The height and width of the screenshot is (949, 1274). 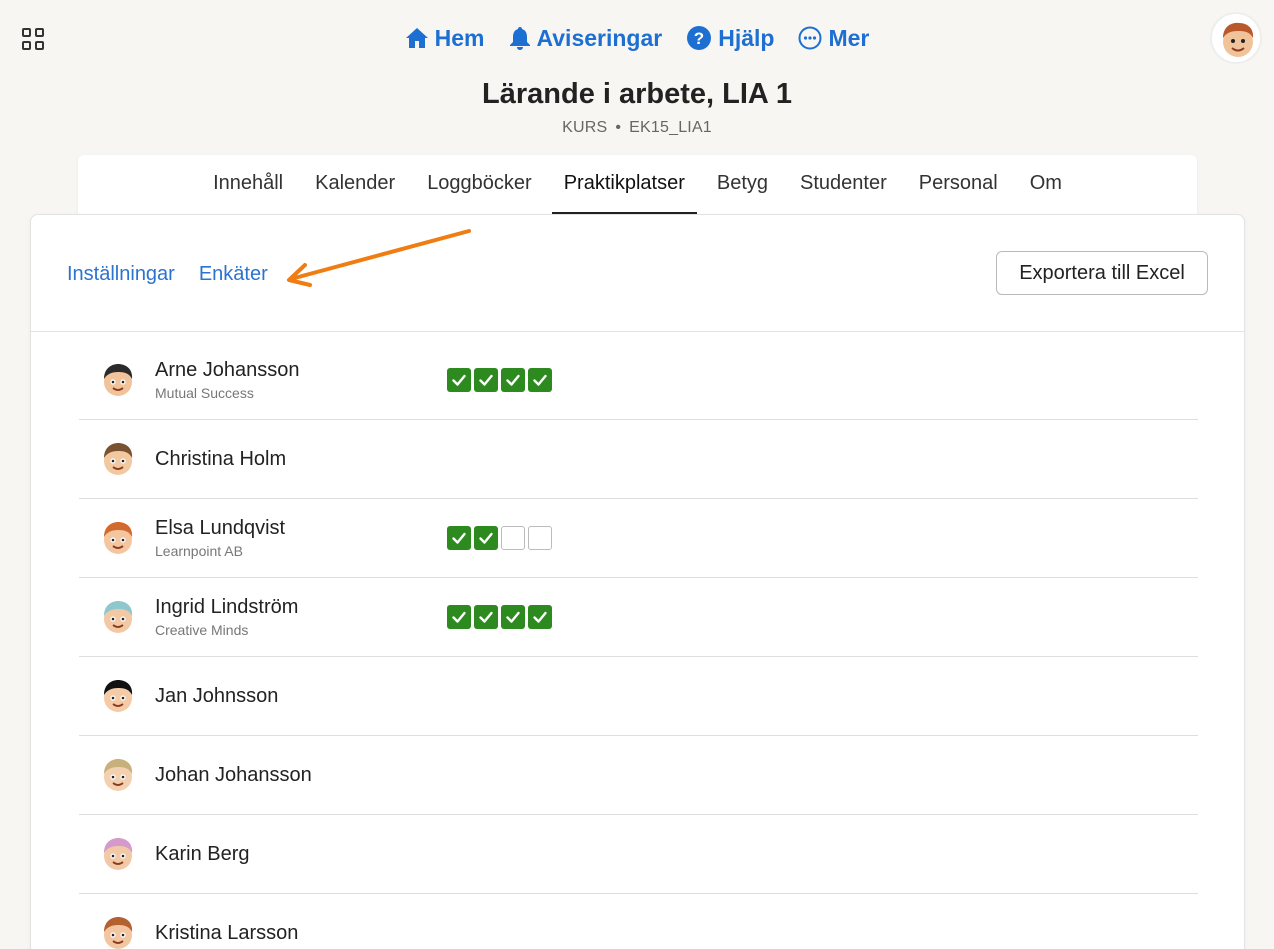 I want to click on nav-more-label: Mer, so click(x=849, y=37).